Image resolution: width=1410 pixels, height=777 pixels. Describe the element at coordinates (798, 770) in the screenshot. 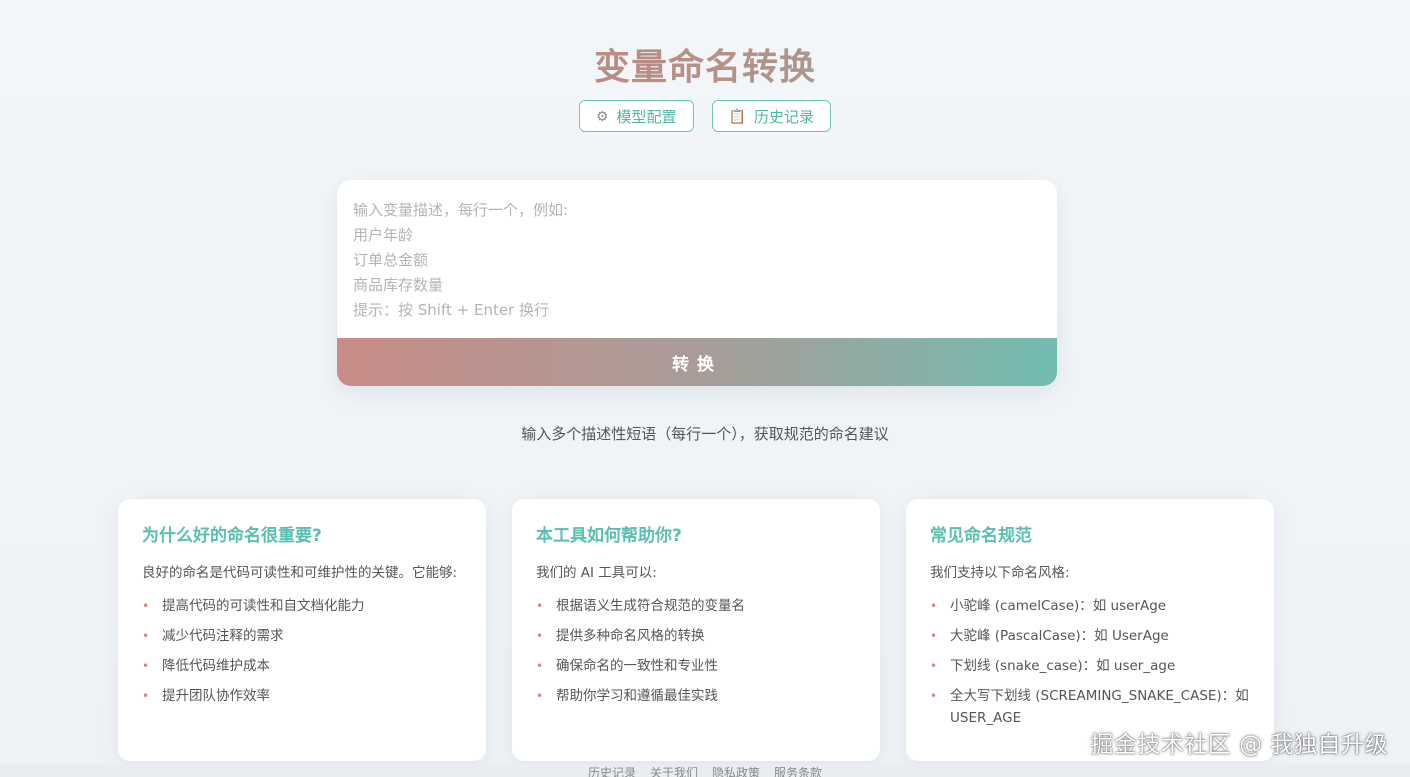

I see `footer-link-terms: 服务条款` at that location.